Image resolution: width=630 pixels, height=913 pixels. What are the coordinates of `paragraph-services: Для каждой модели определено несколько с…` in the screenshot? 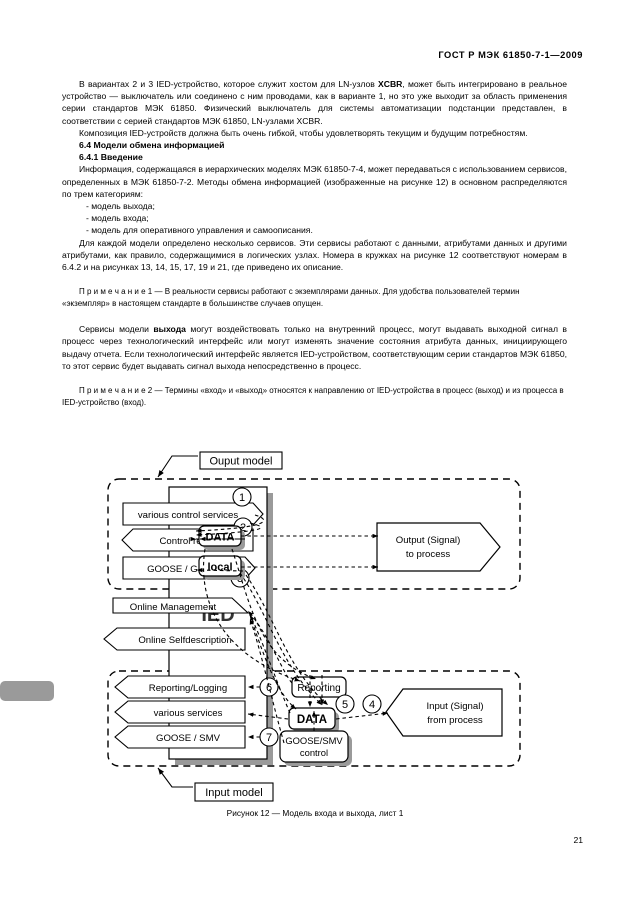 It's located at (314, 255).